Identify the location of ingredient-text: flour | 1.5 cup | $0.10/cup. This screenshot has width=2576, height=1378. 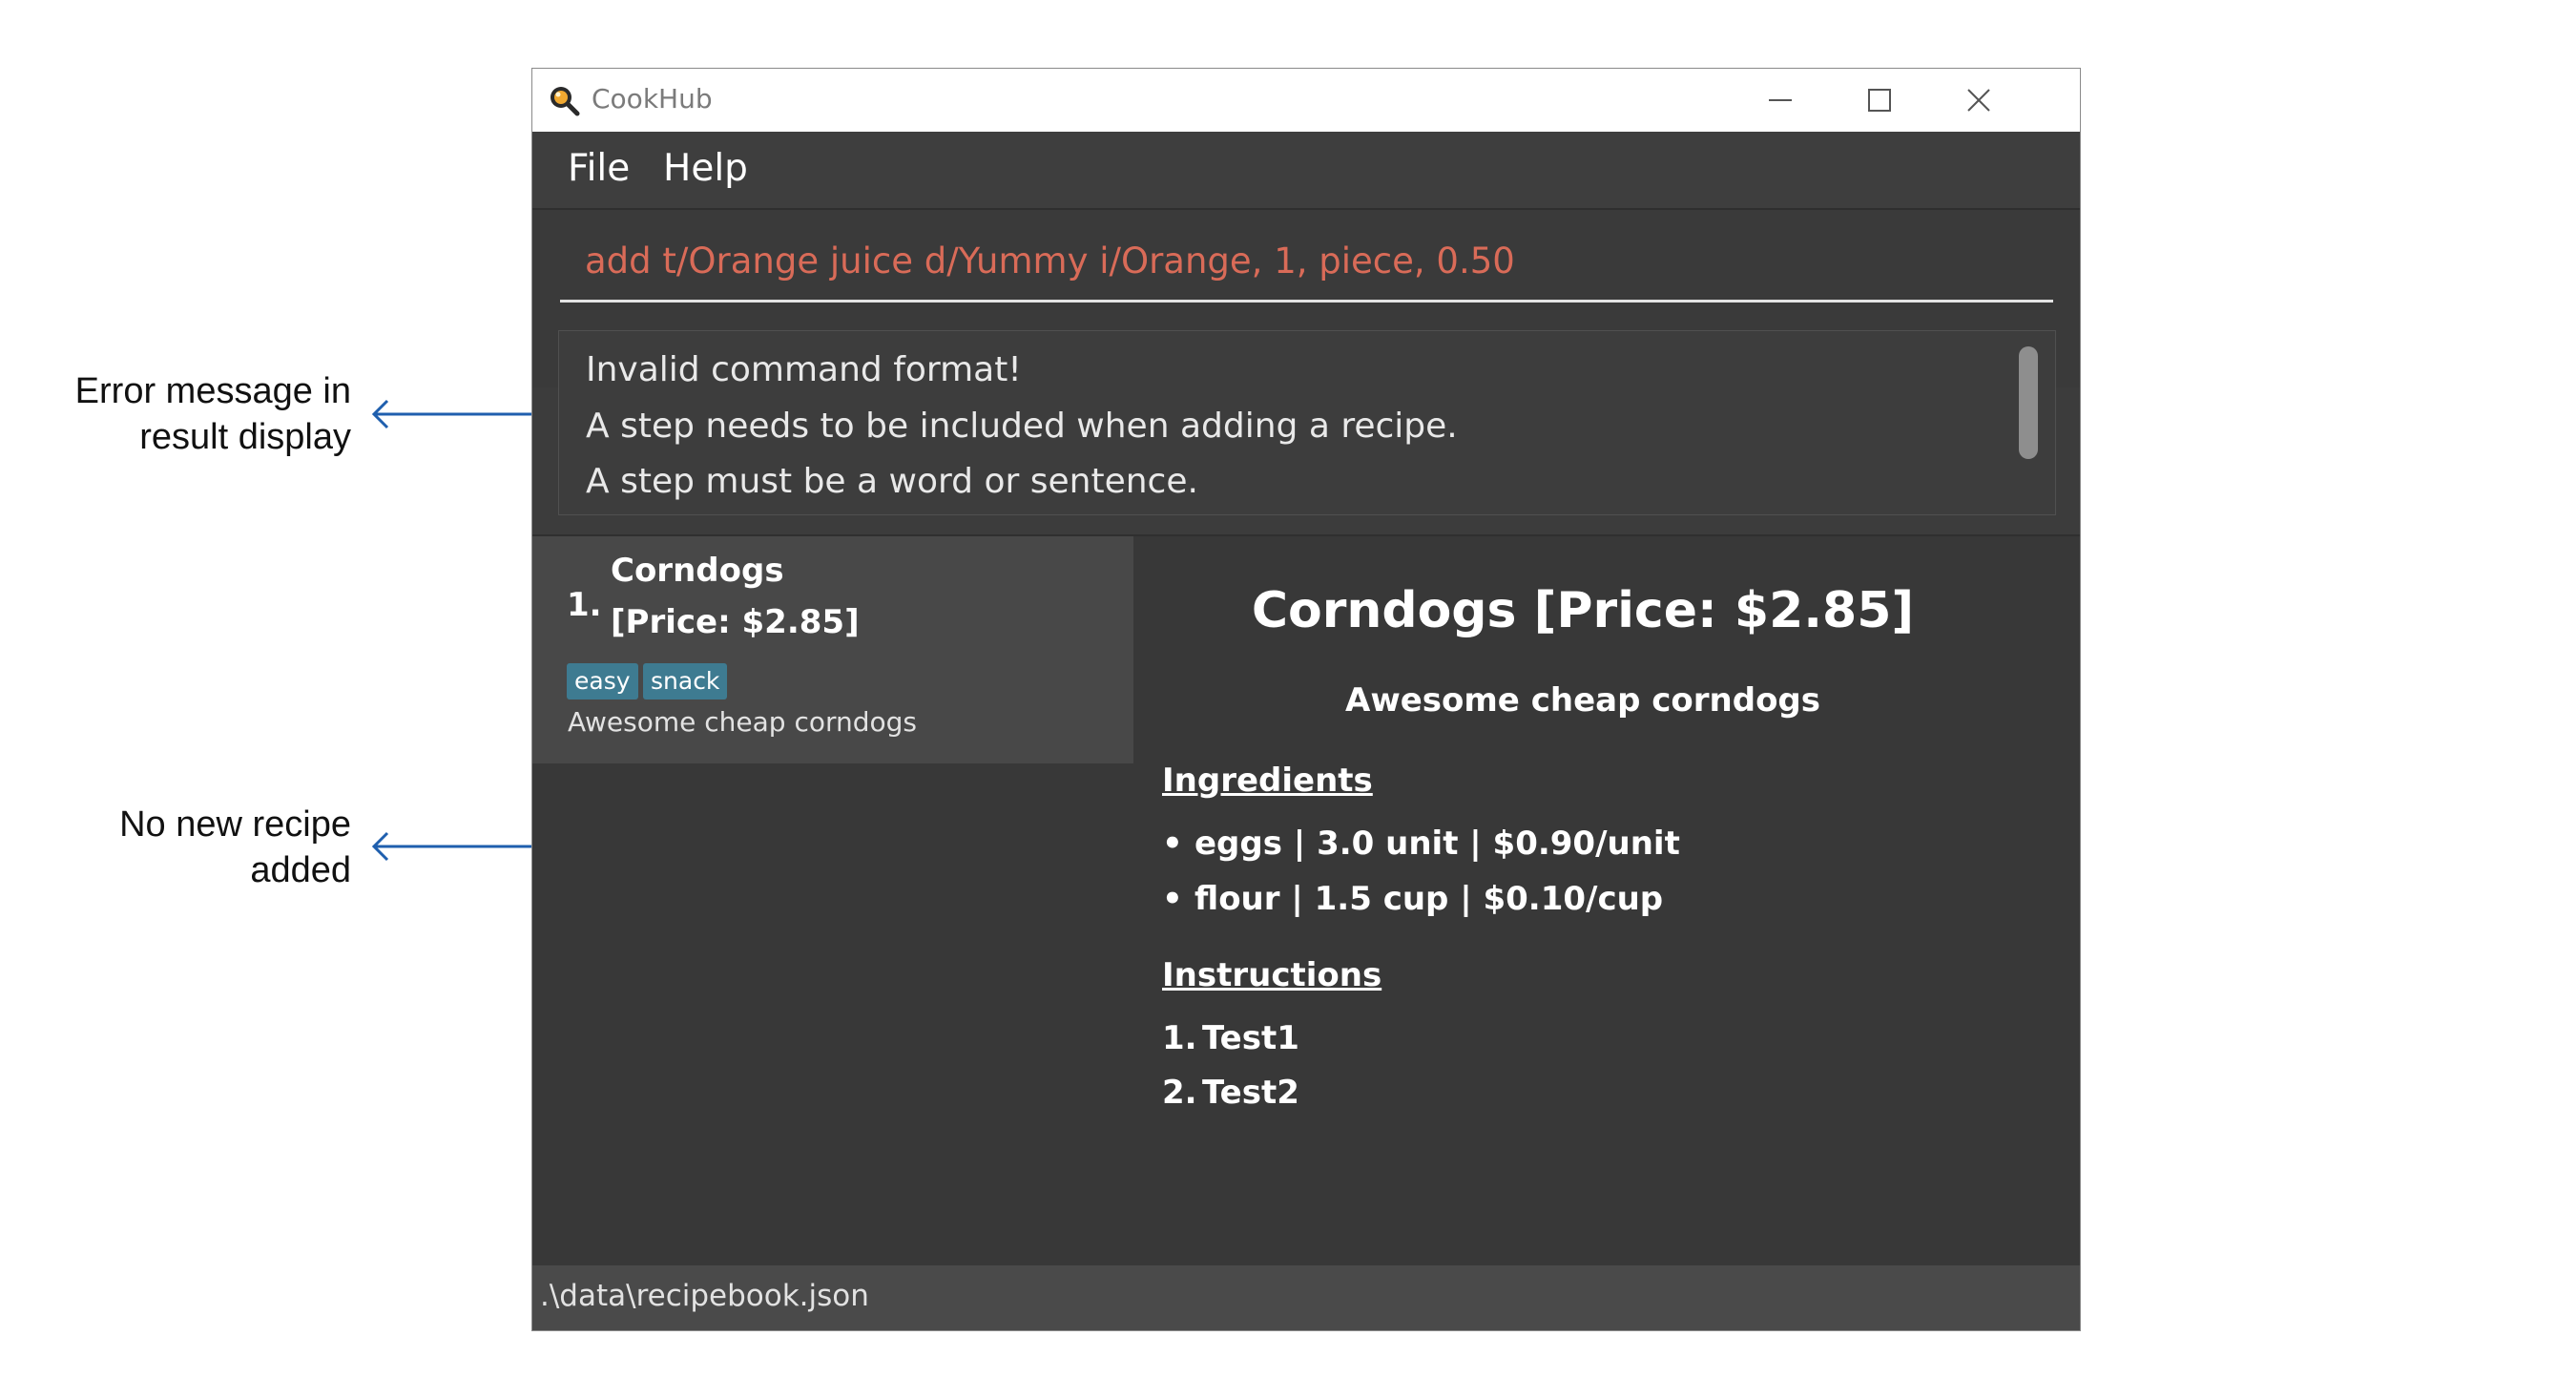
(1429, 899).